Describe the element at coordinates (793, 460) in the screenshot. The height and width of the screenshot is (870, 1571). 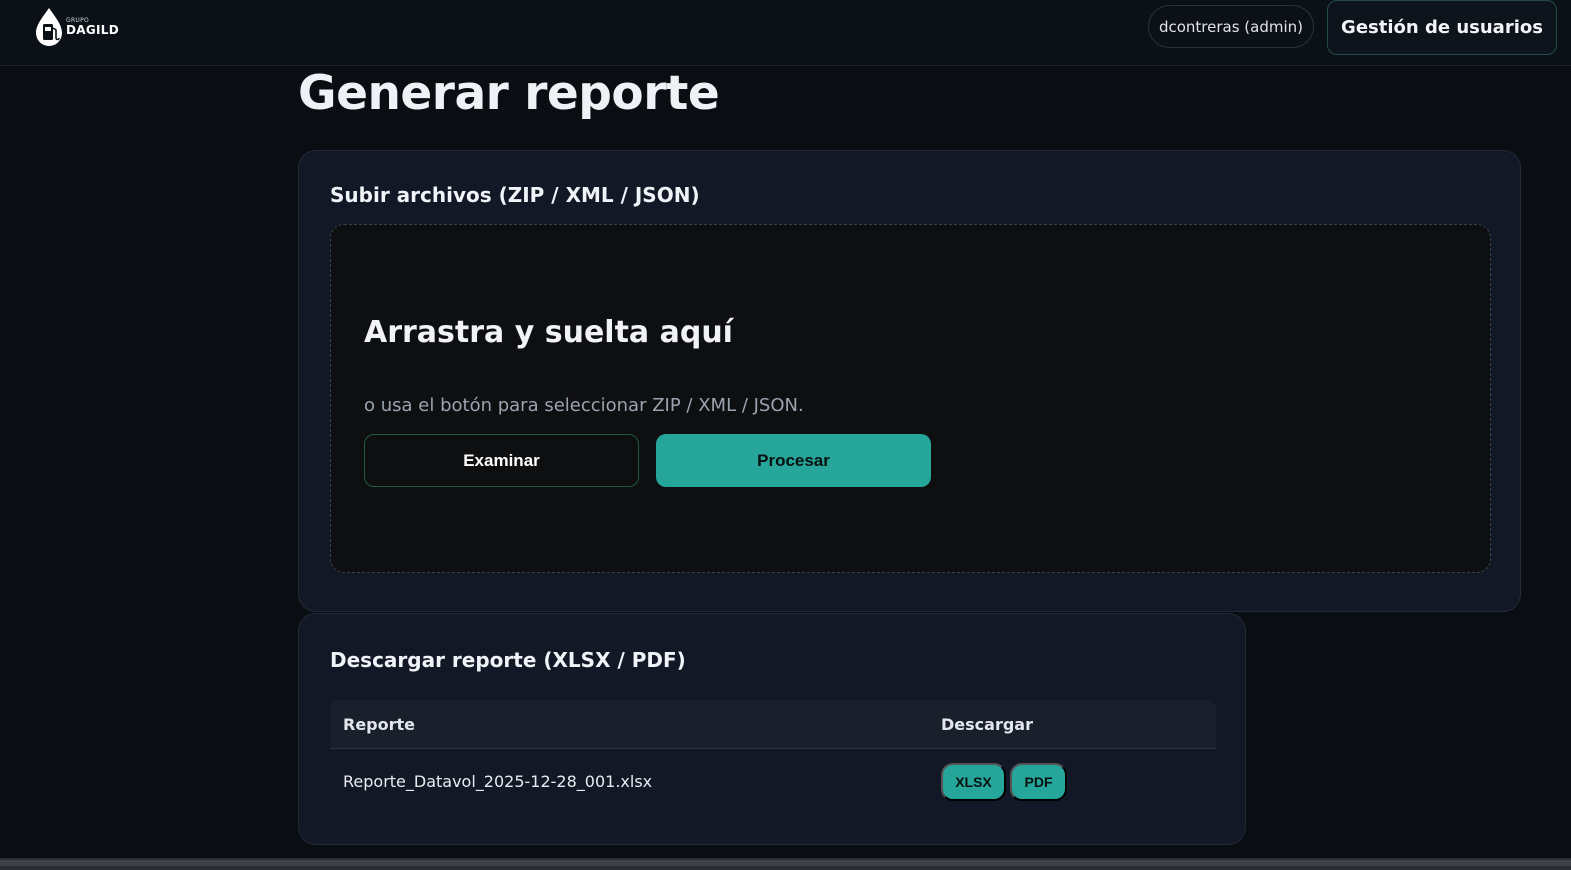
I see `process-button: Procesar` at that location.